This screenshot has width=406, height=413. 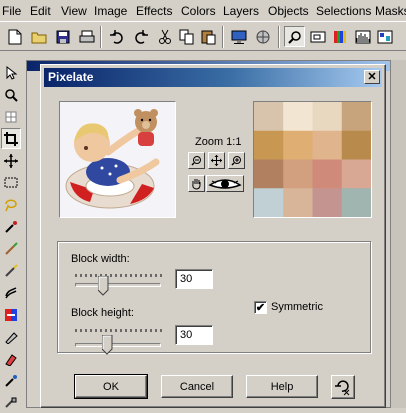 I want to click on zoom-out-button, so click(x=196, y=160).